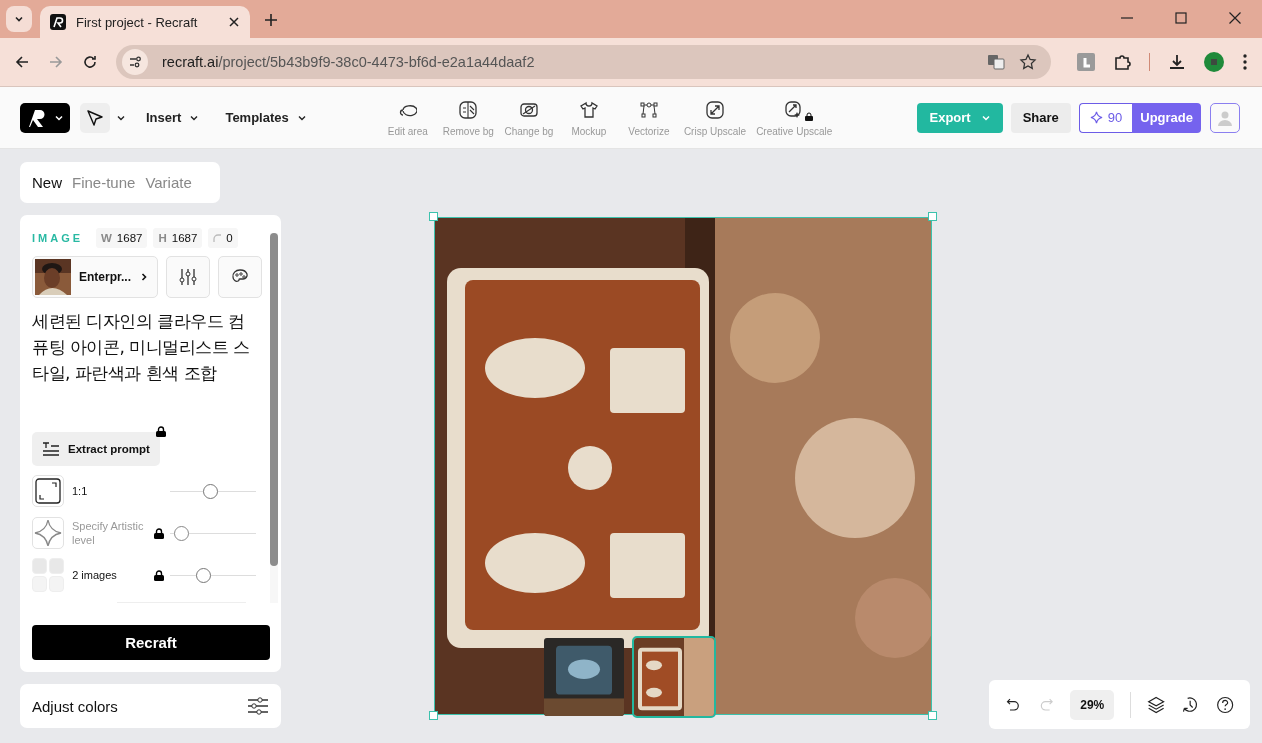 The image size is (1262, 743). What do you see at coordinates (95, 575) in the screenshot?
I see `setting-label: 2 images` at bounding box center [95, 575].